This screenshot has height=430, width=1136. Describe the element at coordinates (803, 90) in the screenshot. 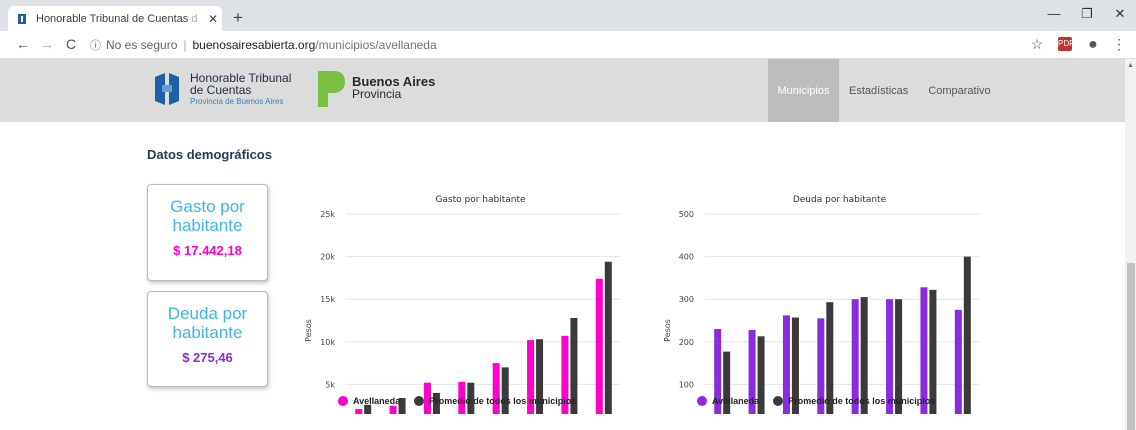

I see `nav-municipios: Municipios` at that location.